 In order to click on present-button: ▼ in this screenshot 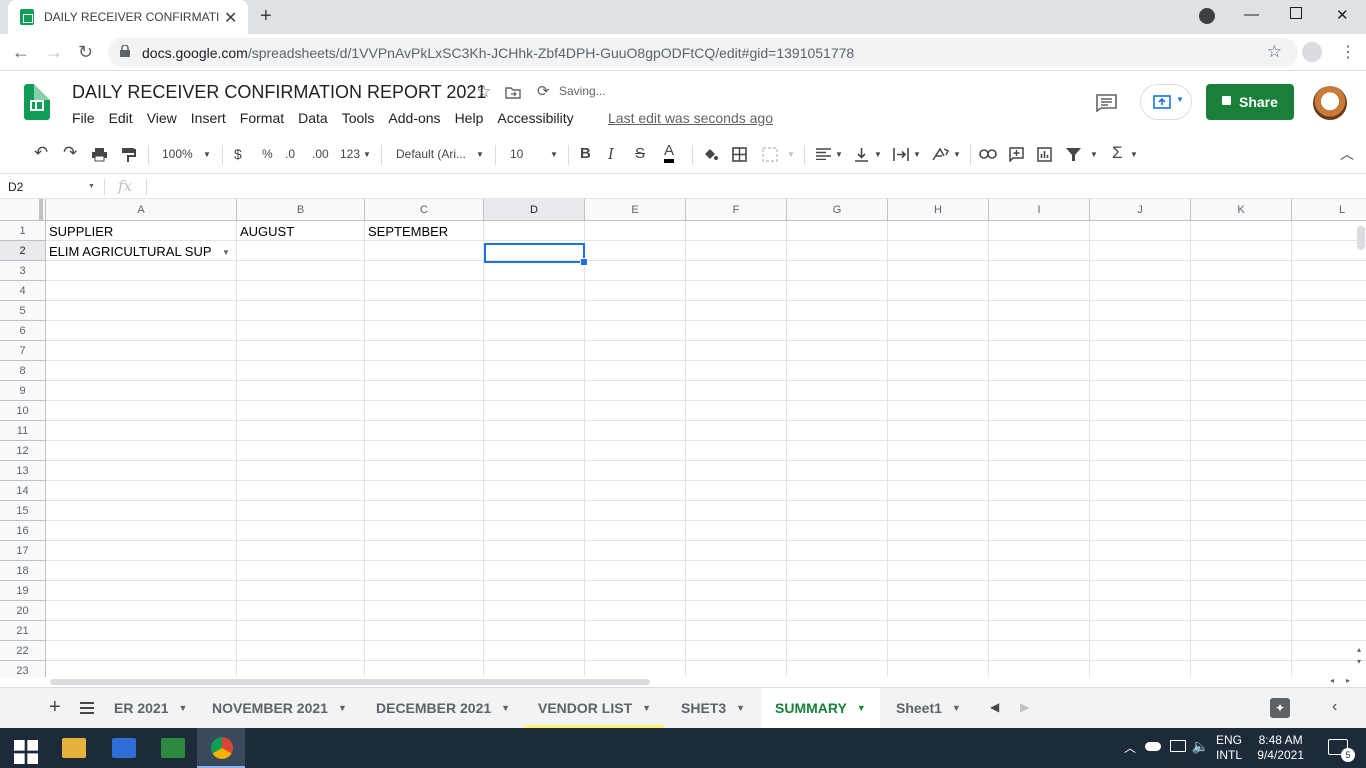, I will do `click(1166, 102)`.